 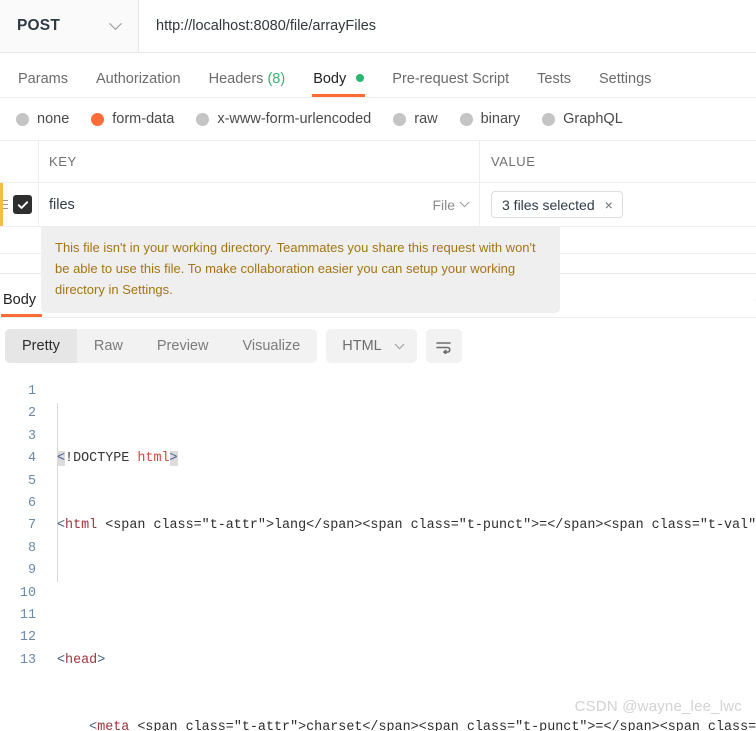 What do you see at coordinates (62, 204) in the screenshot?
I see `row-key-text: files` at bounding box center [62, 204].